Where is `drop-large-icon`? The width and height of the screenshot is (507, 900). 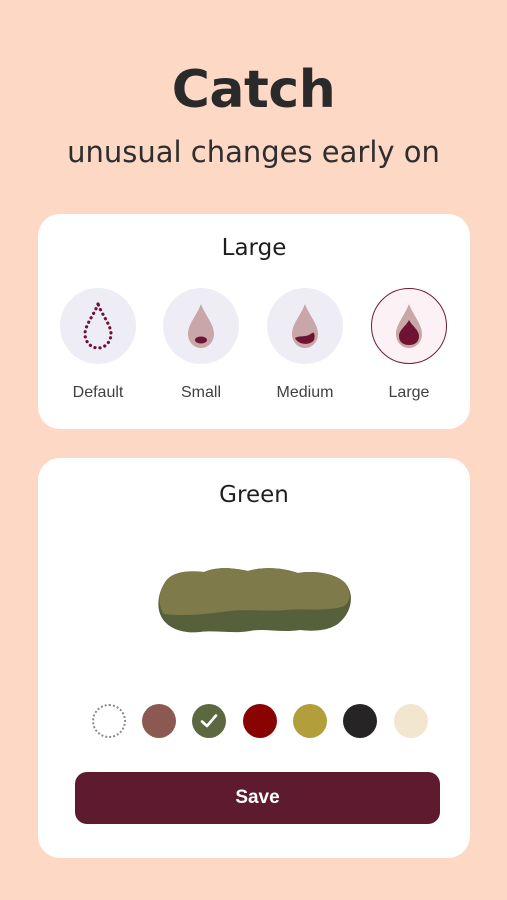
drop-large-icon is located at coordinates (409, 326).